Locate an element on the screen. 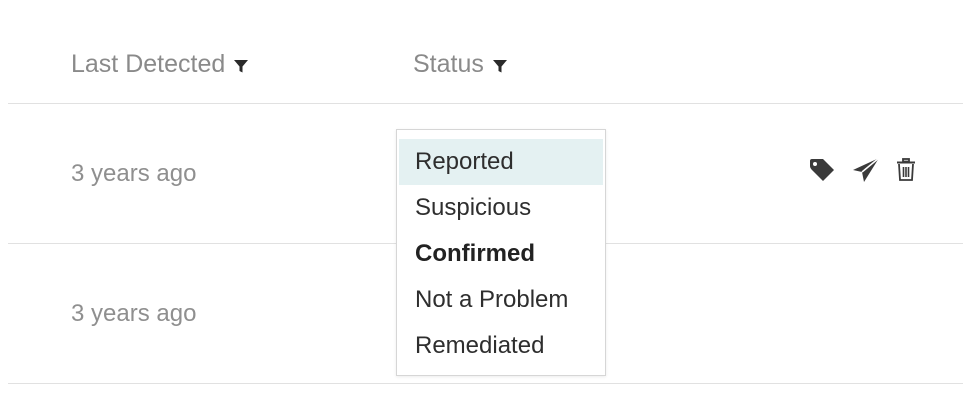 This screenshot has height=401, width=971. row-actions is located at coordinates (862, 170).